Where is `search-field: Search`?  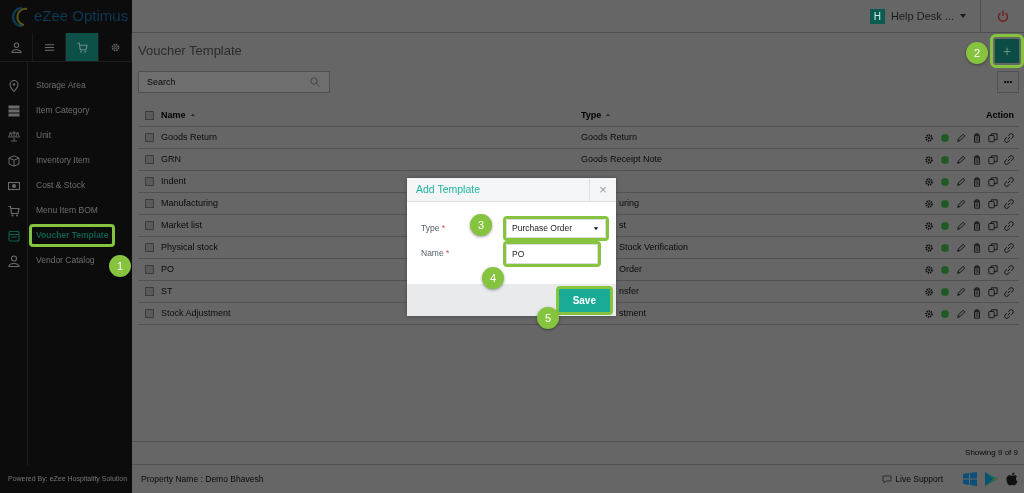
search-field: Search is located at coordinates (234, 82).